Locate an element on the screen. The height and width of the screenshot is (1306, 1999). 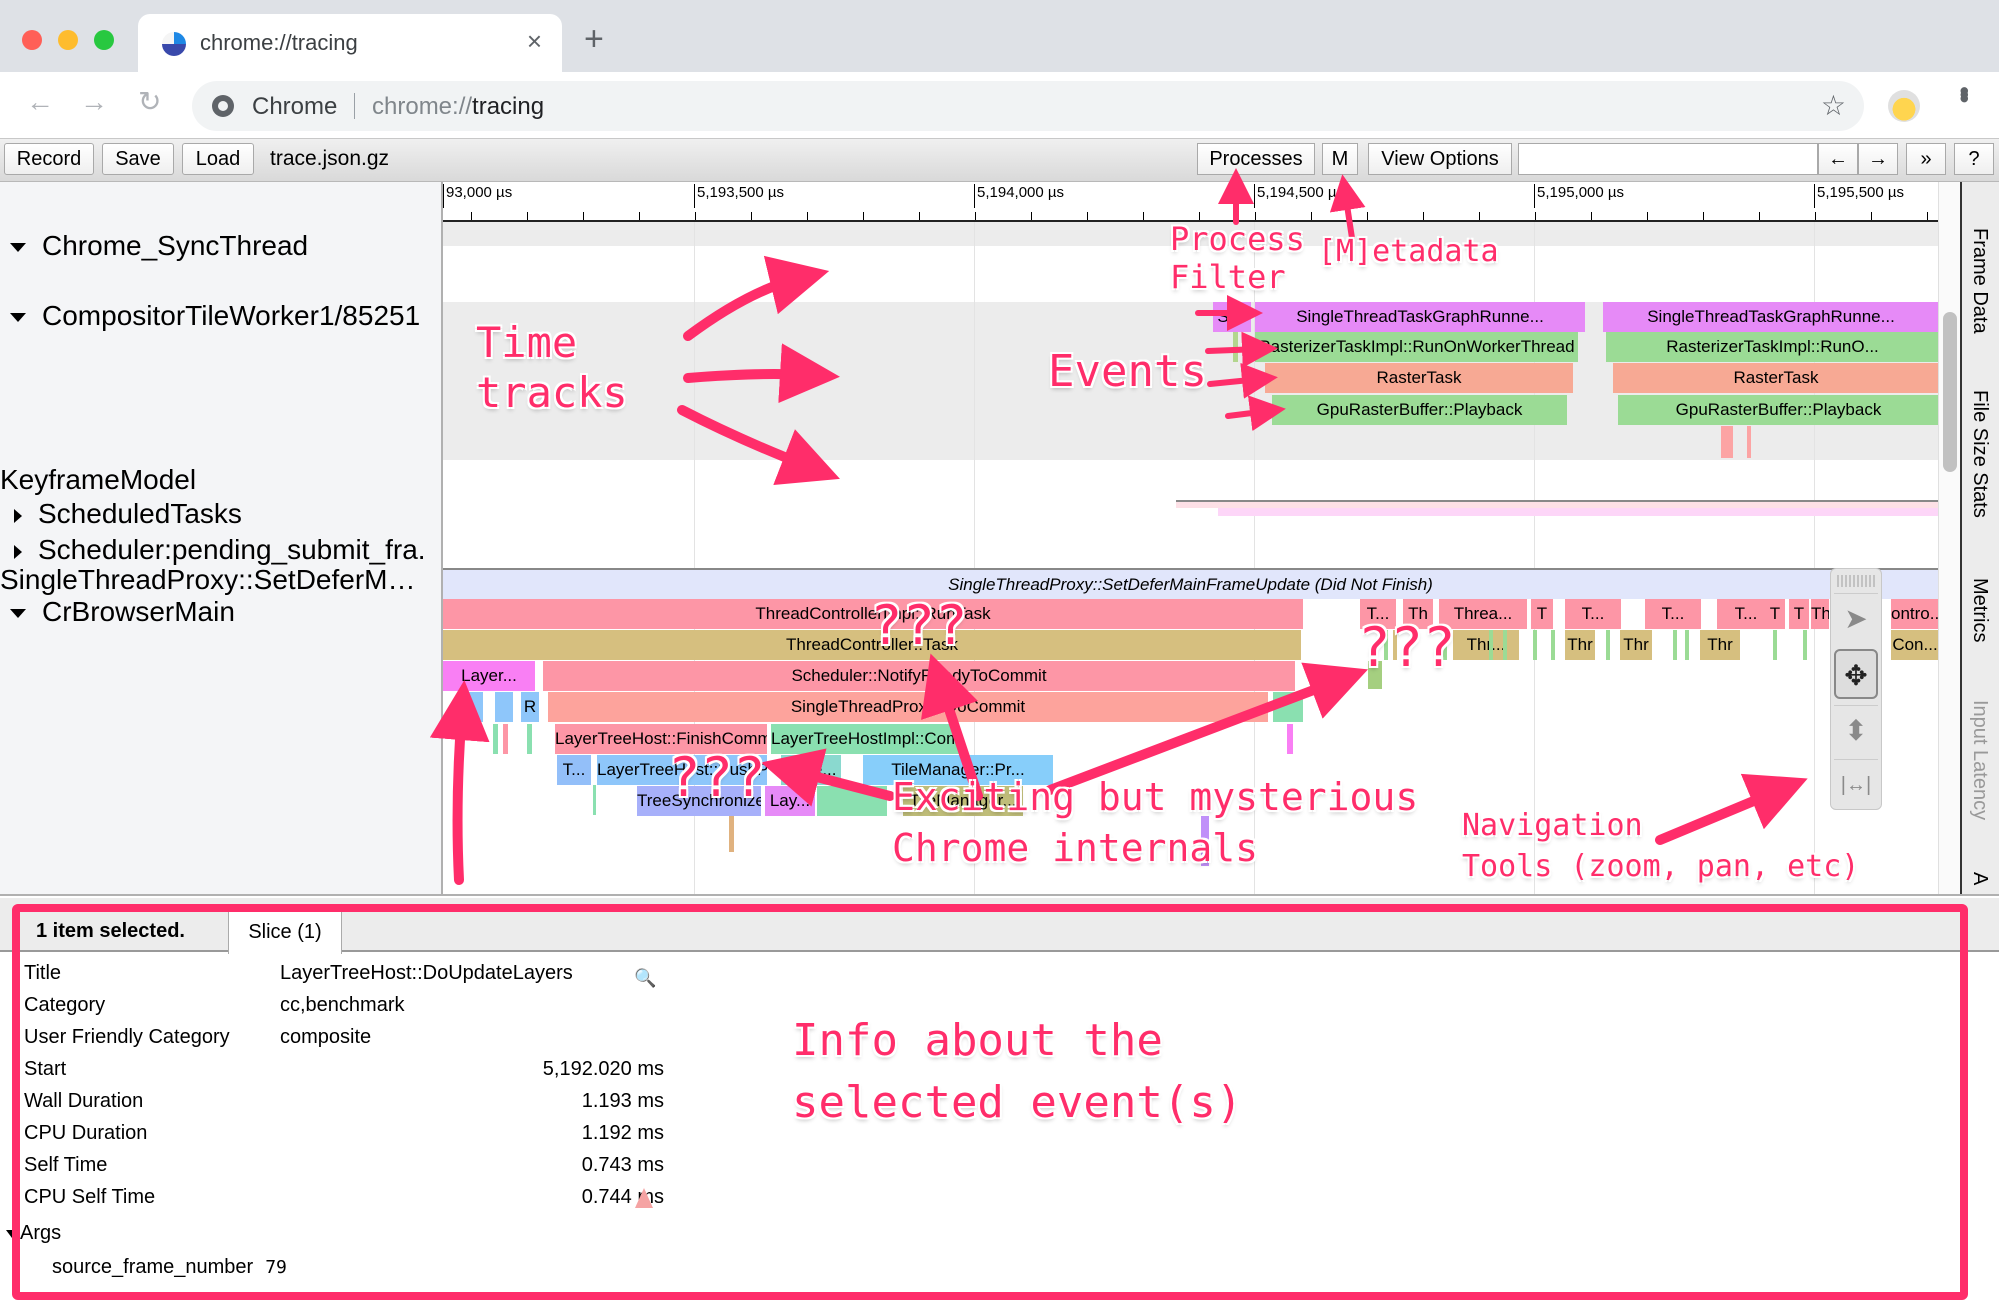
keyframe-event is located at coordinates (1578, 512).